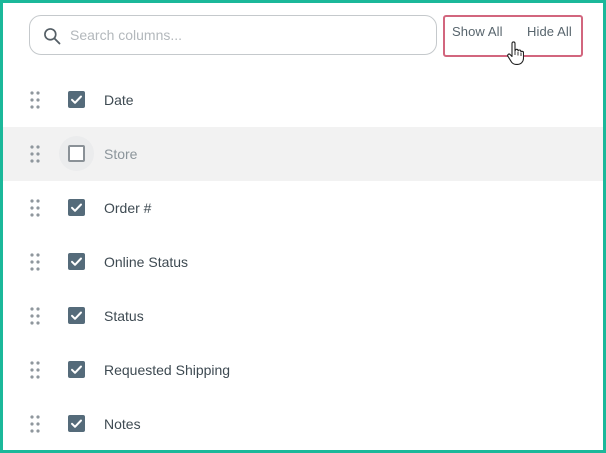  What do you see at coordinates (515, 53) in the screenshot?
I see `hand-pointer-icon` at bounding box center [515, 53].